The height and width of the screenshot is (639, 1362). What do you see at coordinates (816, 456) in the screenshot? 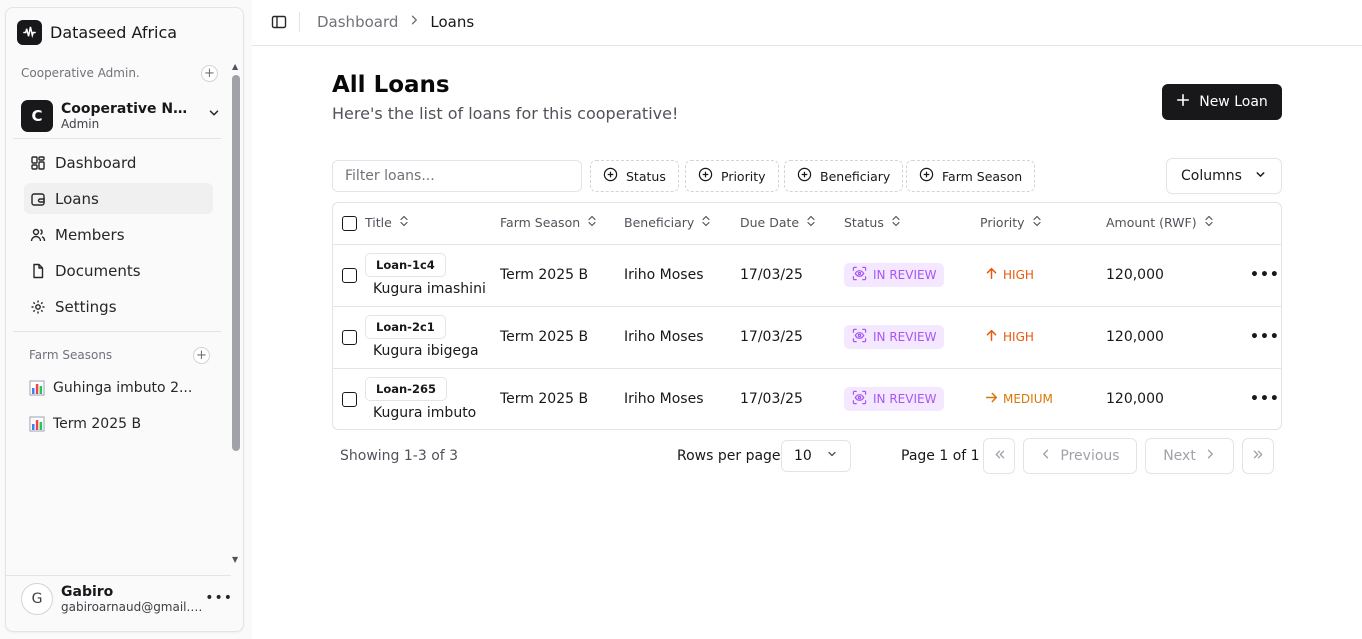
I see `rows-per-page-select: 10` at bounding box center [816, 456].